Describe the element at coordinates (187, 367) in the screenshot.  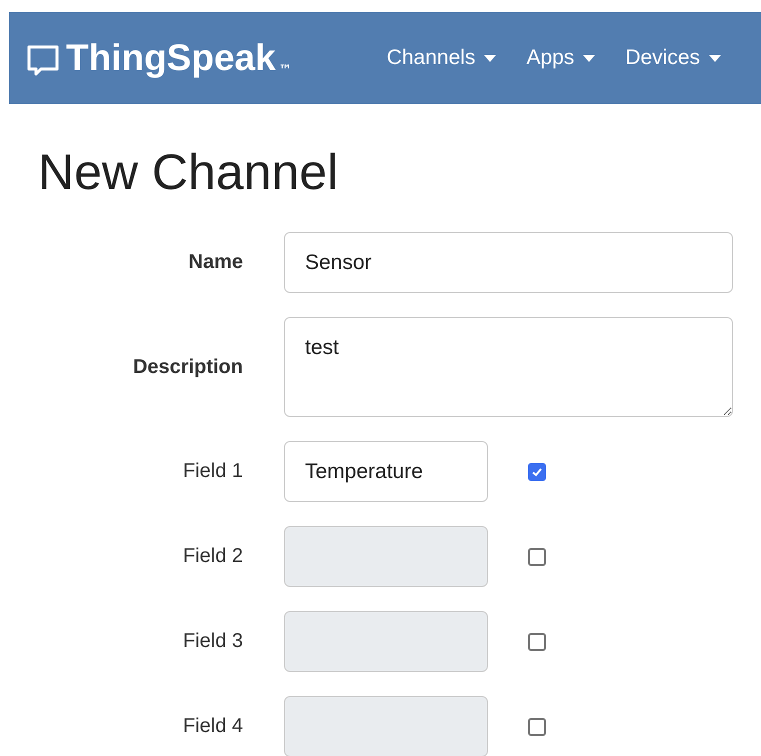
I see `field-label: Description` at that location.